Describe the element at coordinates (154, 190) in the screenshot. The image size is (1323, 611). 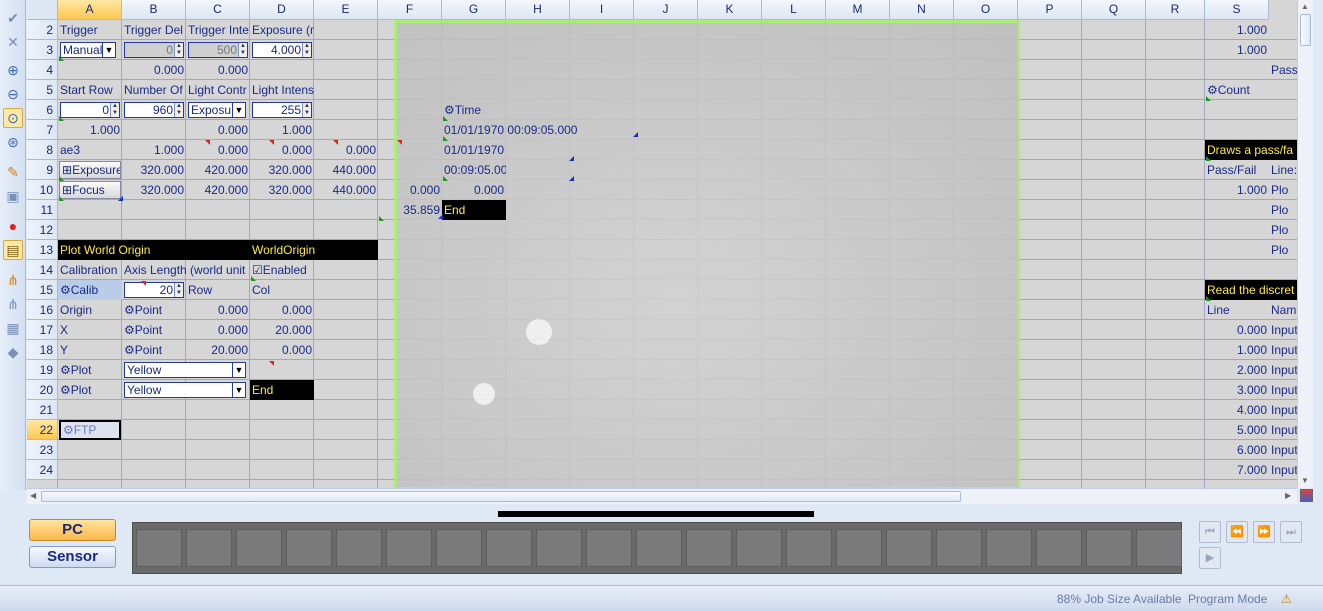
I see `cell-B10: 320.000` at that location.